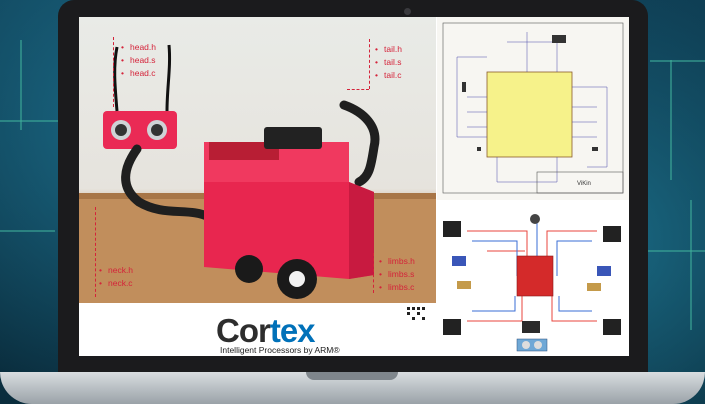  Describe the element at coordinates (243, 330) in the screenshot. I see `logo-word-prefix: Cor` at that location.